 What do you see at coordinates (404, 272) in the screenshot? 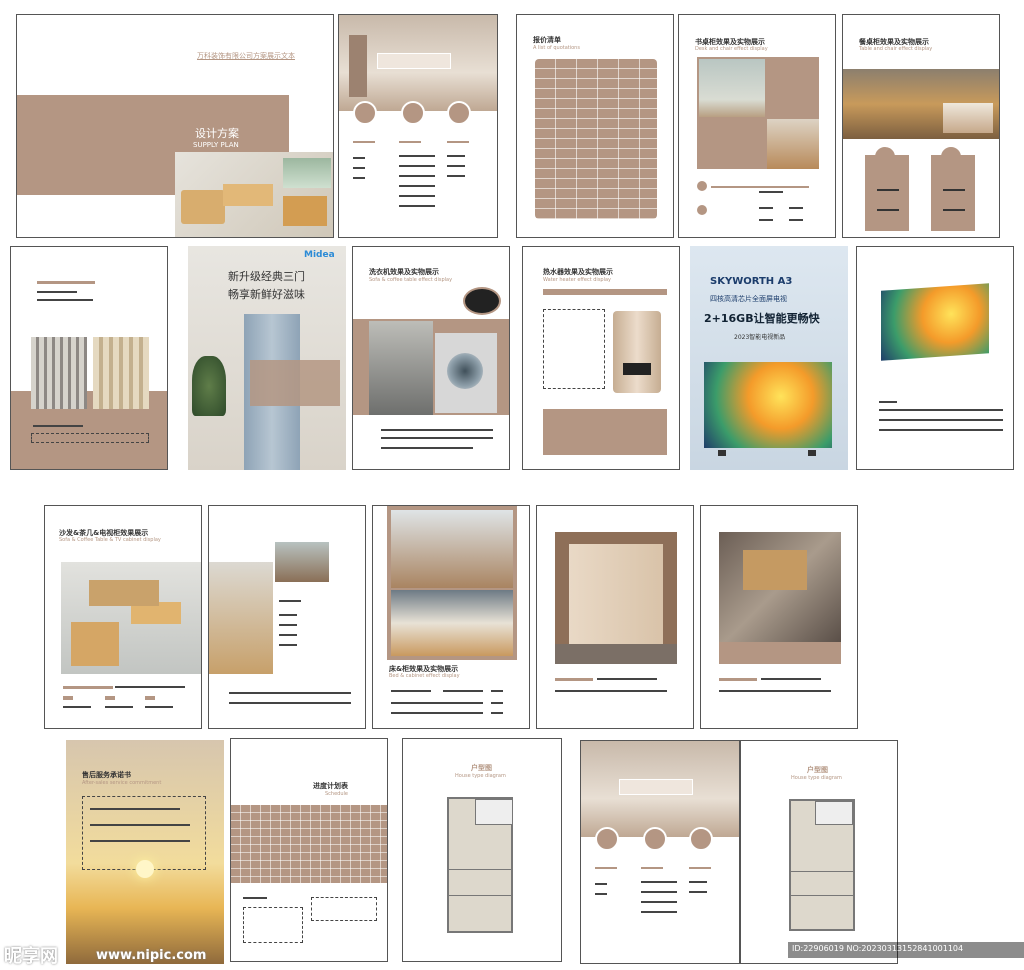
I see `washer-title: 洗衣机效果及实物展示` at bounding box center [404, 272].